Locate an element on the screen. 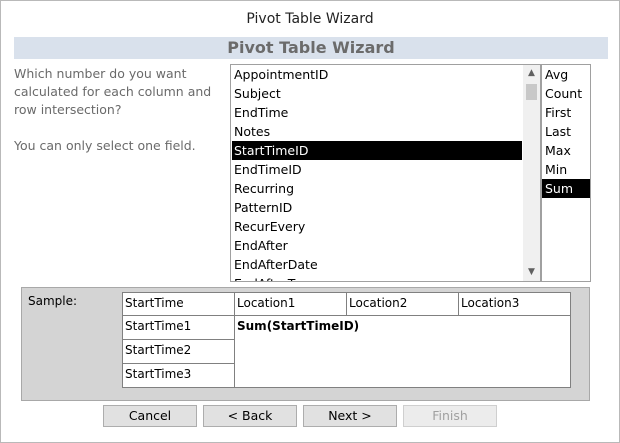 The height and width of the screenshot is (443, 620). field-list-item: Subject is located at coordinates (377, 93).